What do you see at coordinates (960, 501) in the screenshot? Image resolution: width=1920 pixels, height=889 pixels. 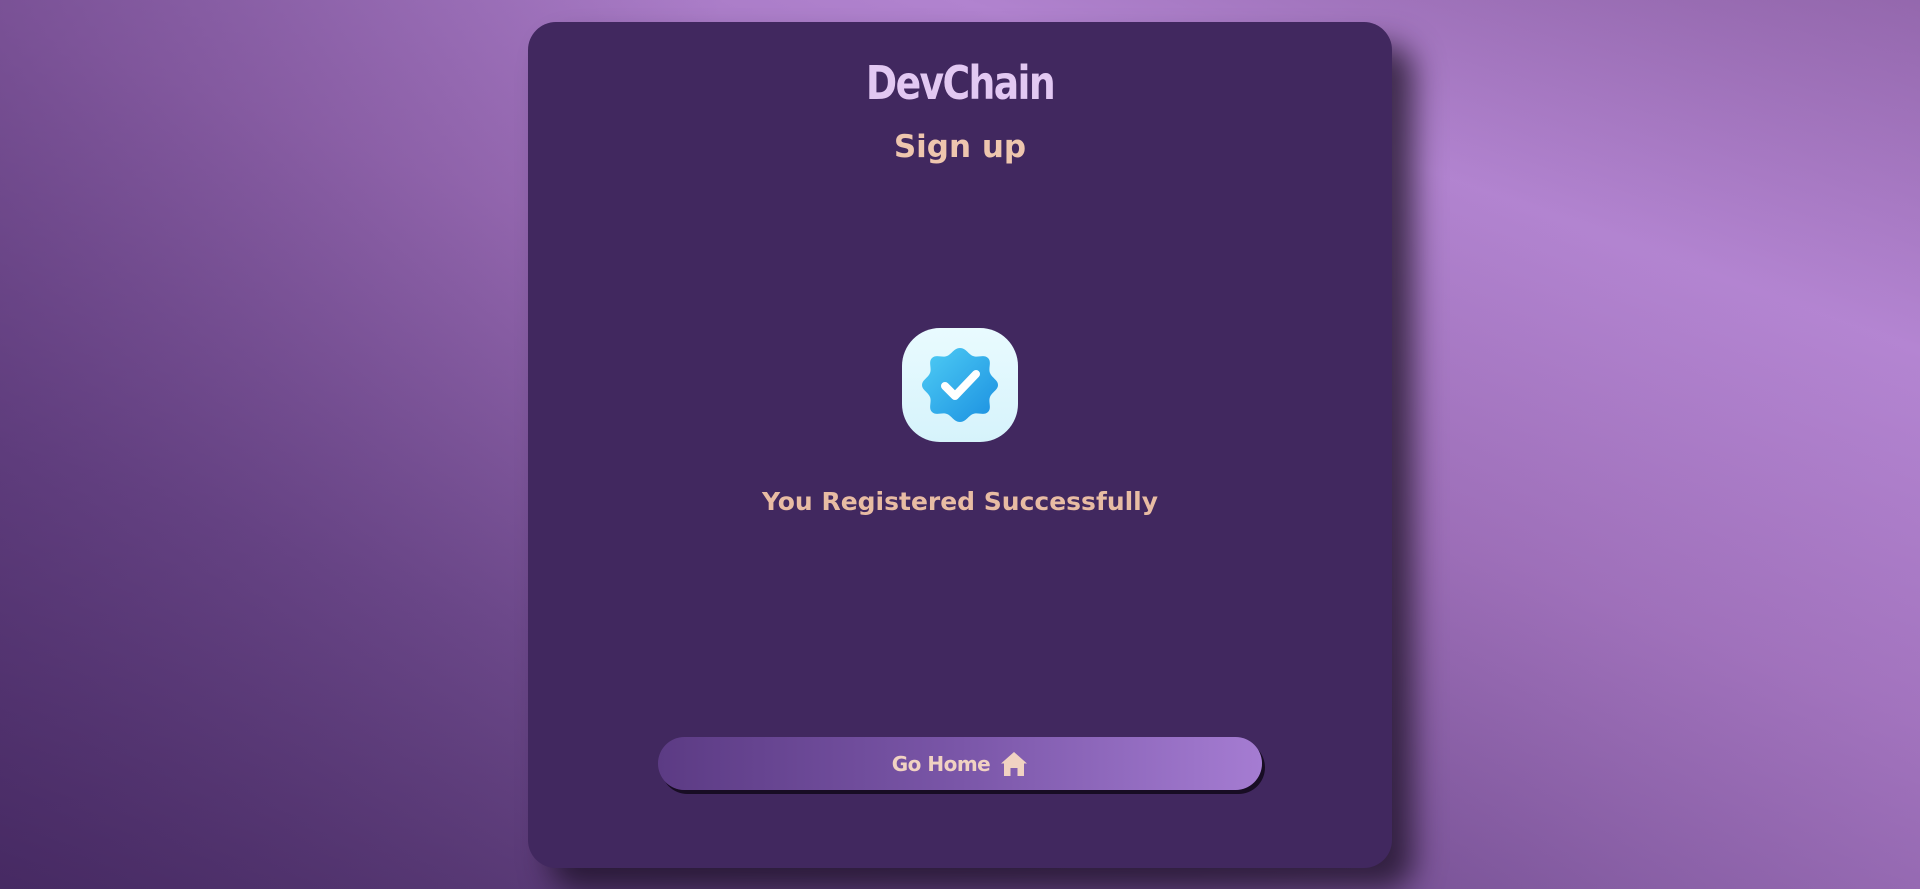 I see `success-message: You Registered Successfully` at bounding box center [960, 501].